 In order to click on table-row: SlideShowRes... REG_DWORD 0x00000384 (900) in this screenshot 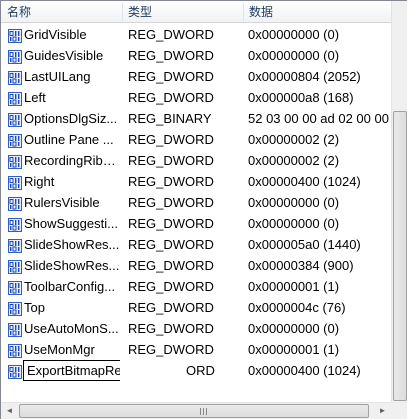, I will do `click(196, 265)`.